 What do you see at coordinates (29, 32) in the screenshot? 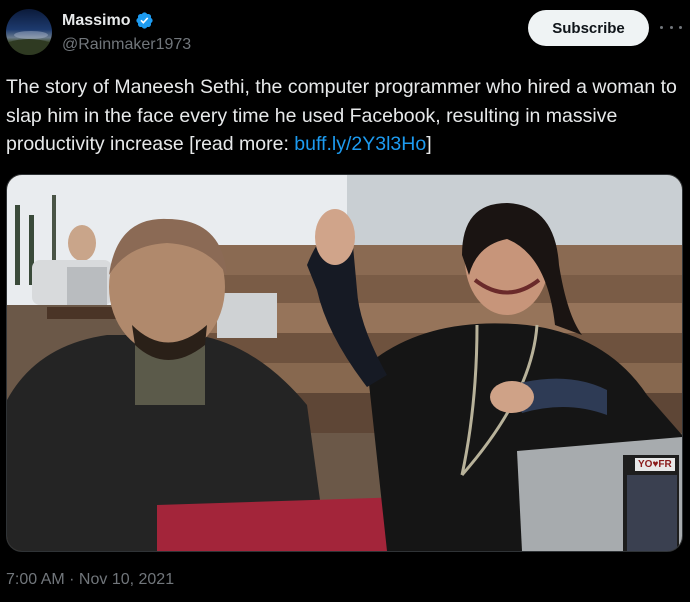
I see `avatar` at bounding box center [29, 32].